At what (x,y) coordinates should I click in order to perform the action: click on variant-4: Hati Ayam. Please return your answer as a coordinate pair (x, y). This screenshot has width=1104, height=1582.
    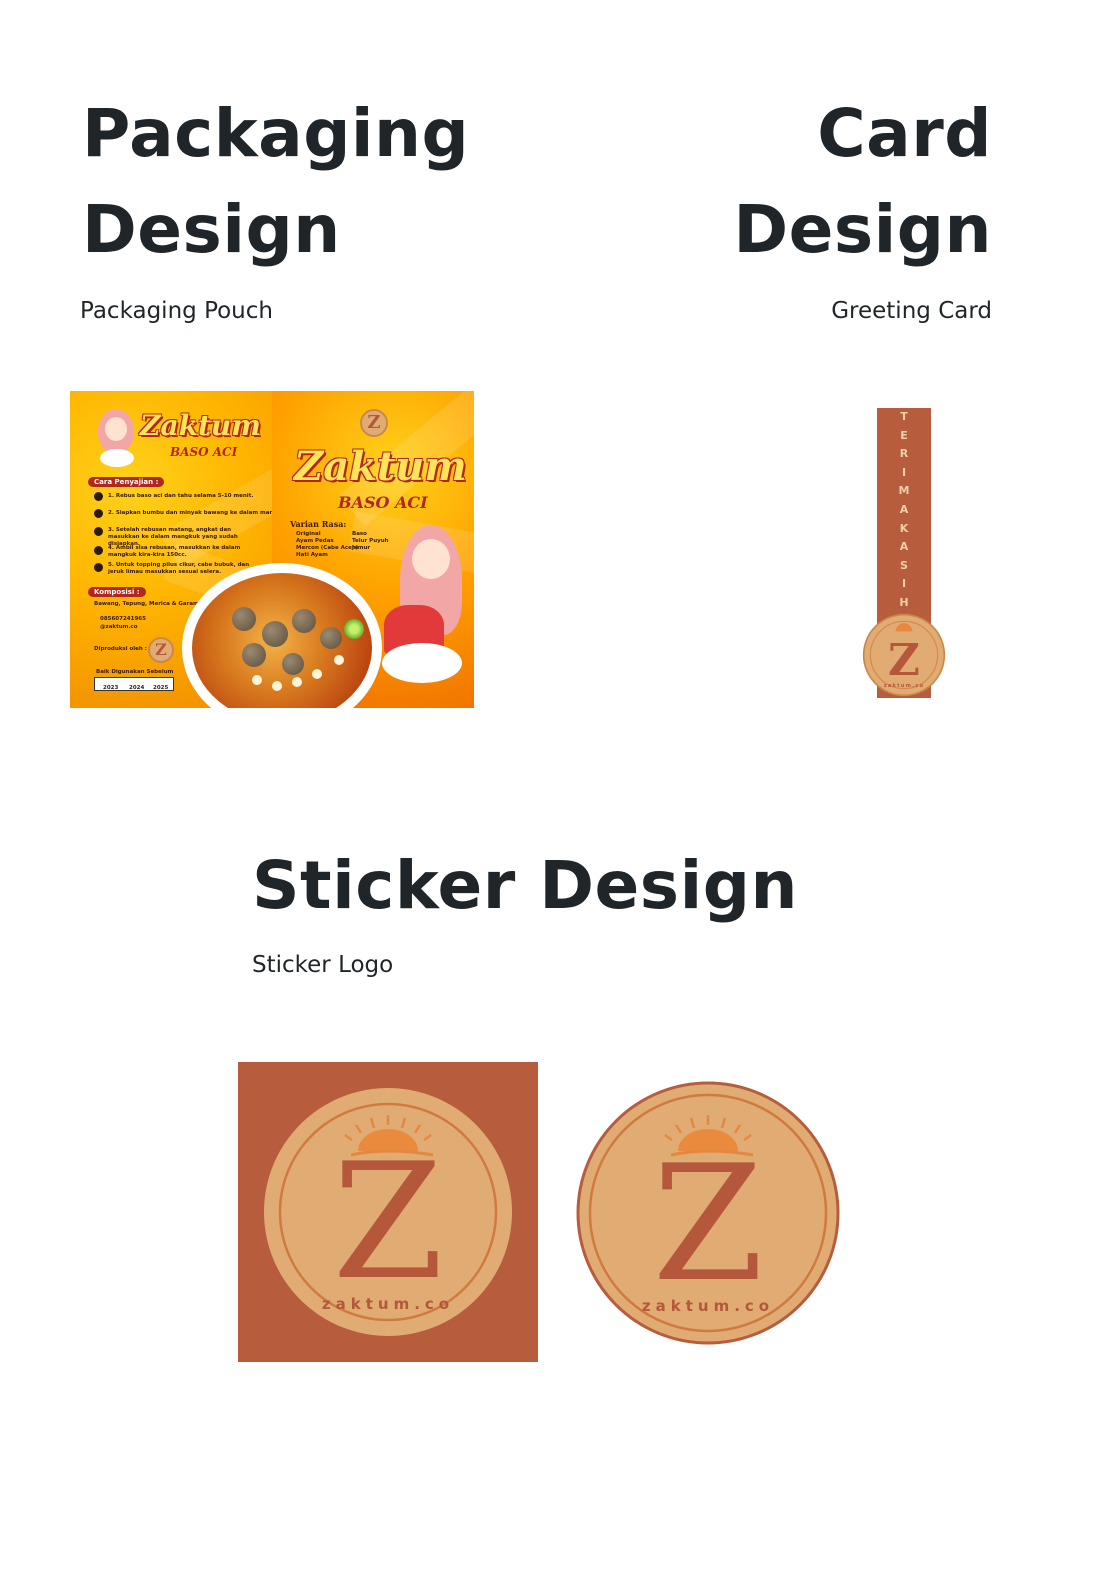
    Looking at the image, I should click on (312, 555).